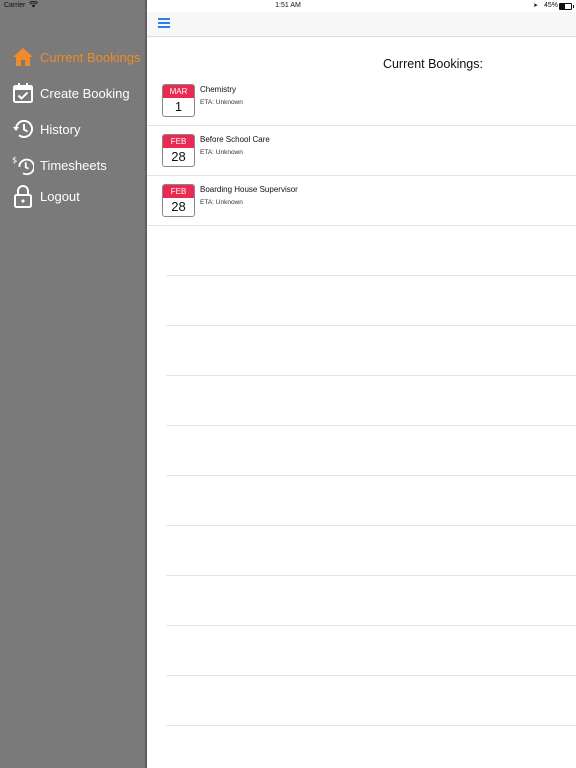  What do you see at coordinates (178, 91) in the screenshot?
I see `booking-month: MAR` at bounding box center [178, 91].